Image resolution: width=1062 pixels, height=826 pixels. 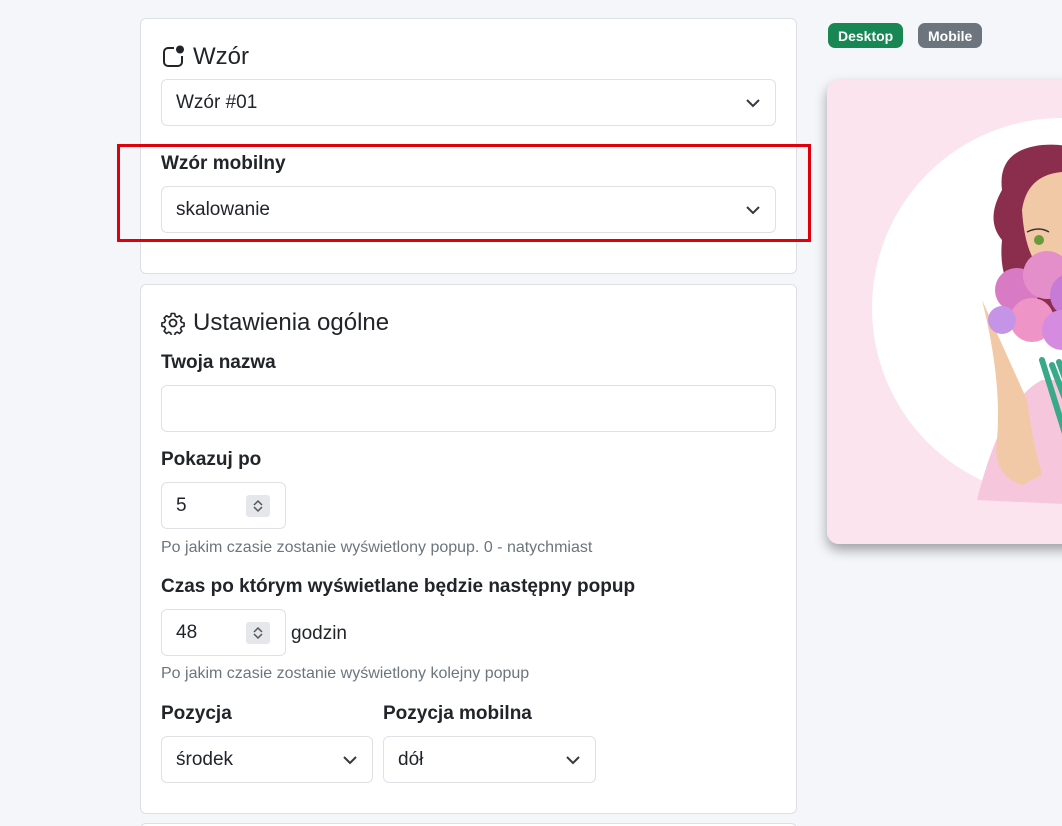 I want to click on show-after-input: 5, so click(x=223, y=505).